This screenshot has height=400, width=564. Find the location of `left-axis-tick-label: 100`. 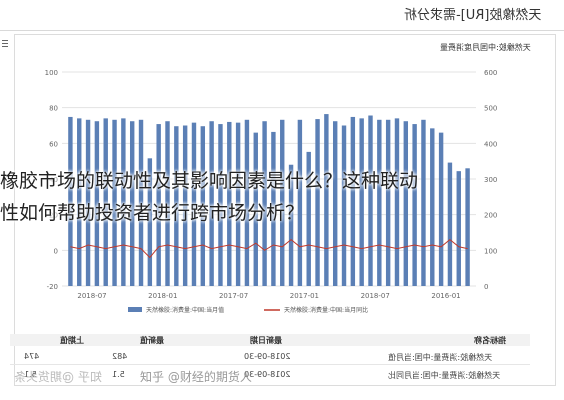

left-axis-tick-label: 100 is located at coordinates (51, 73).